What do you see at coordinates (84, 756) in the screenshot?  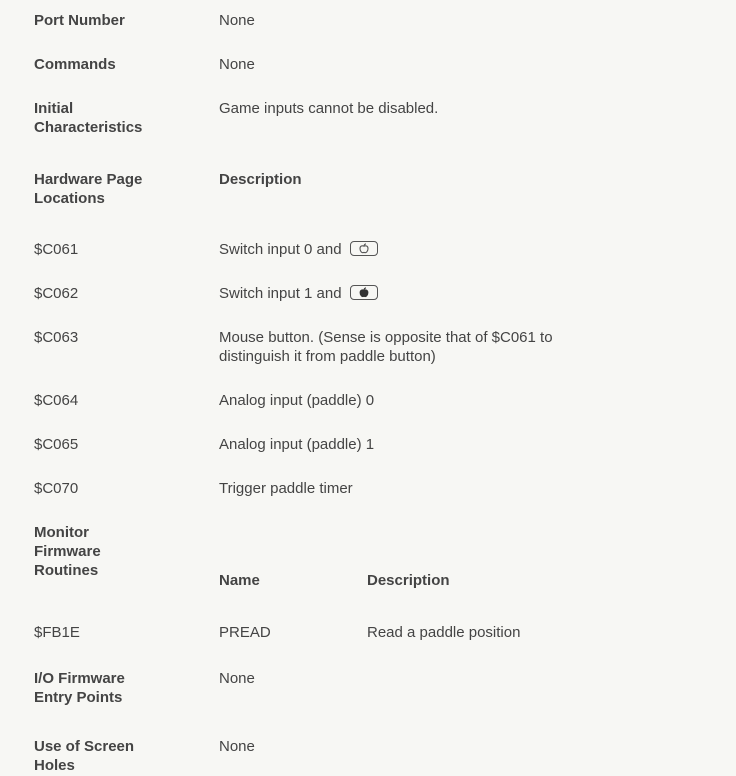 I see `screen-holes-label: Use of Screen Holes` at bounding box center [84, 756].